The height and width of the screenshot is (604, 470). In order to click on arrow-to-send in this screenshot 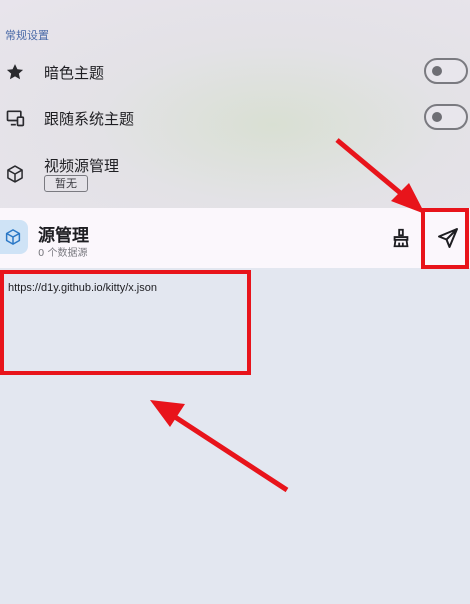, I will do `click(370, 168)`.